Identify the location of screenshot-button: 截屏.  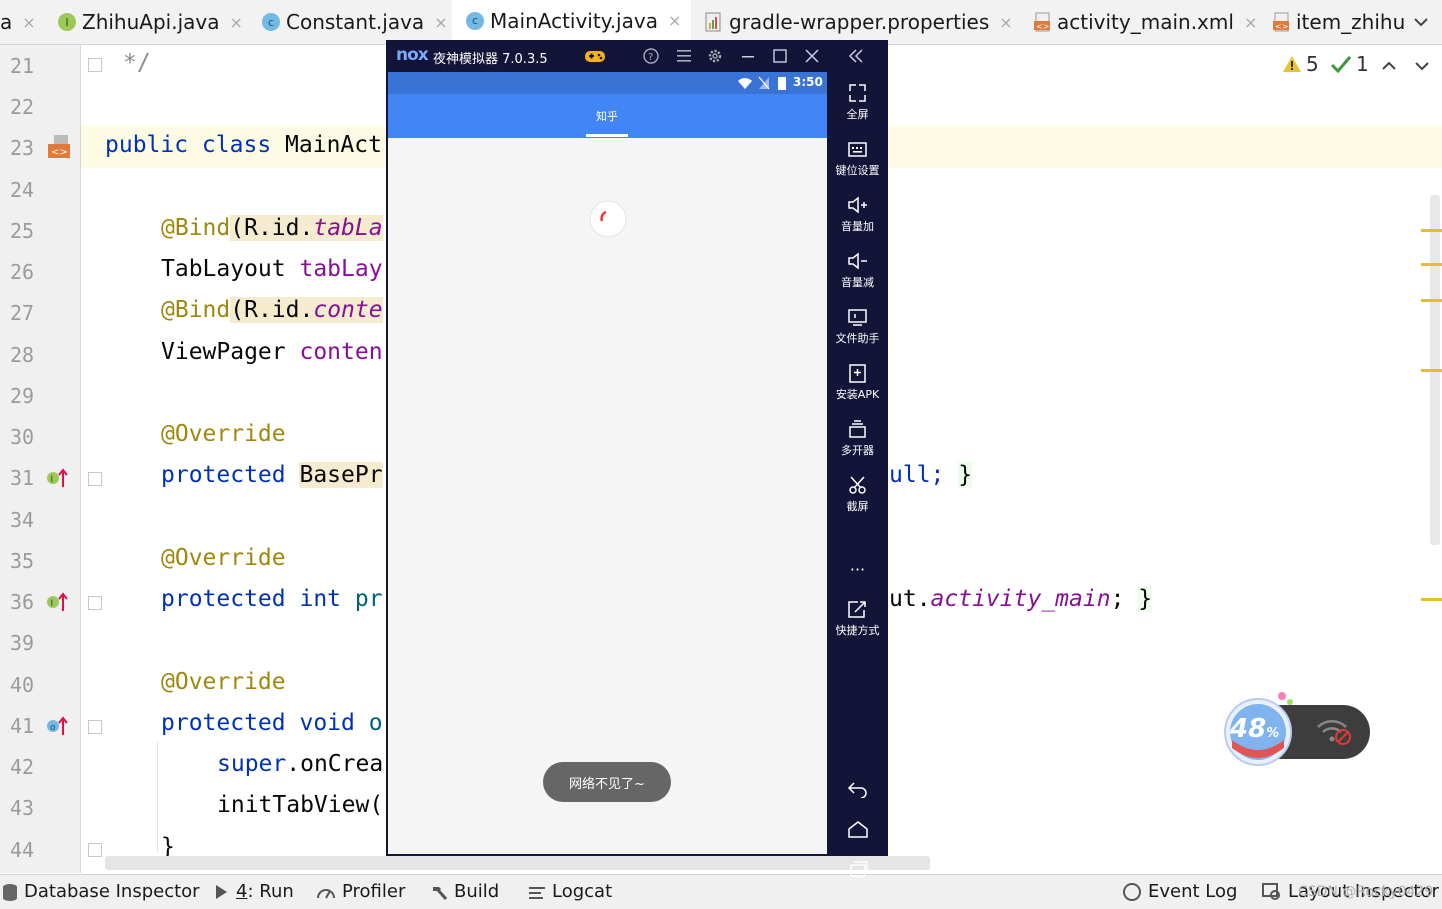
(857, 494).